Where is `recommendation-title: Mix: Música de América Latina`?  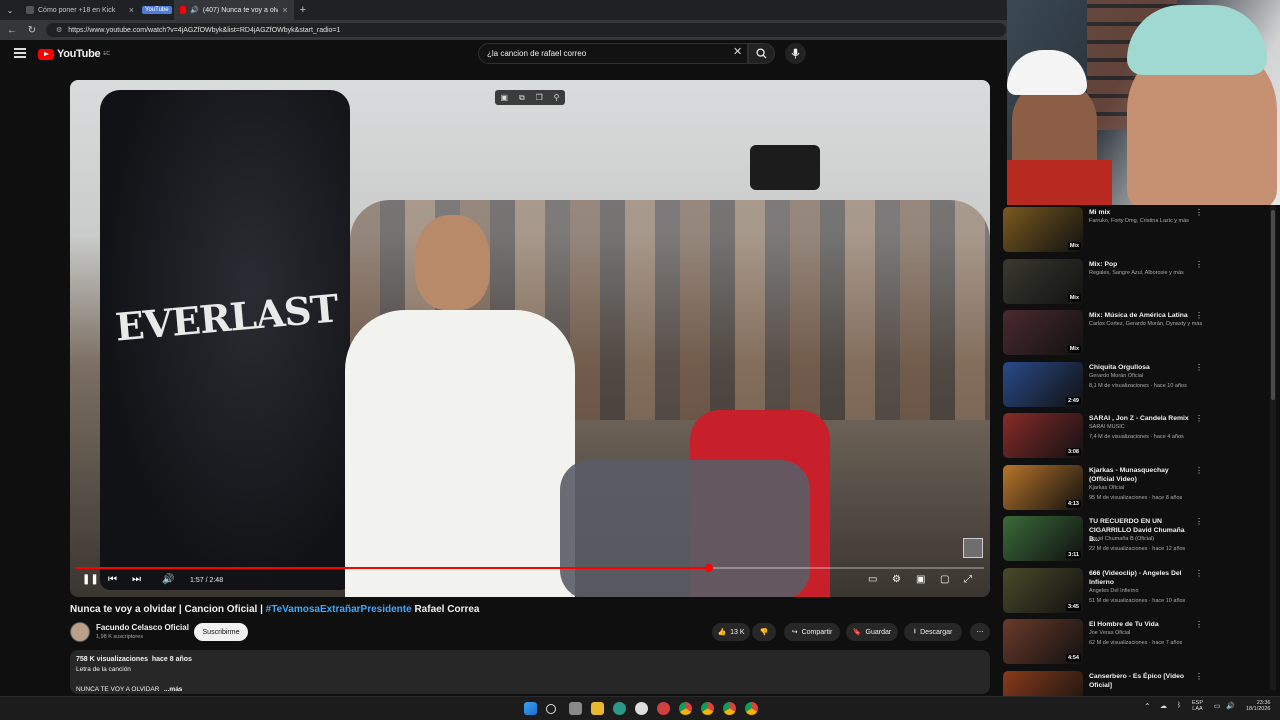
recommendation-title: Mix: Música de América Latina is located at coordinates (1141, 315).